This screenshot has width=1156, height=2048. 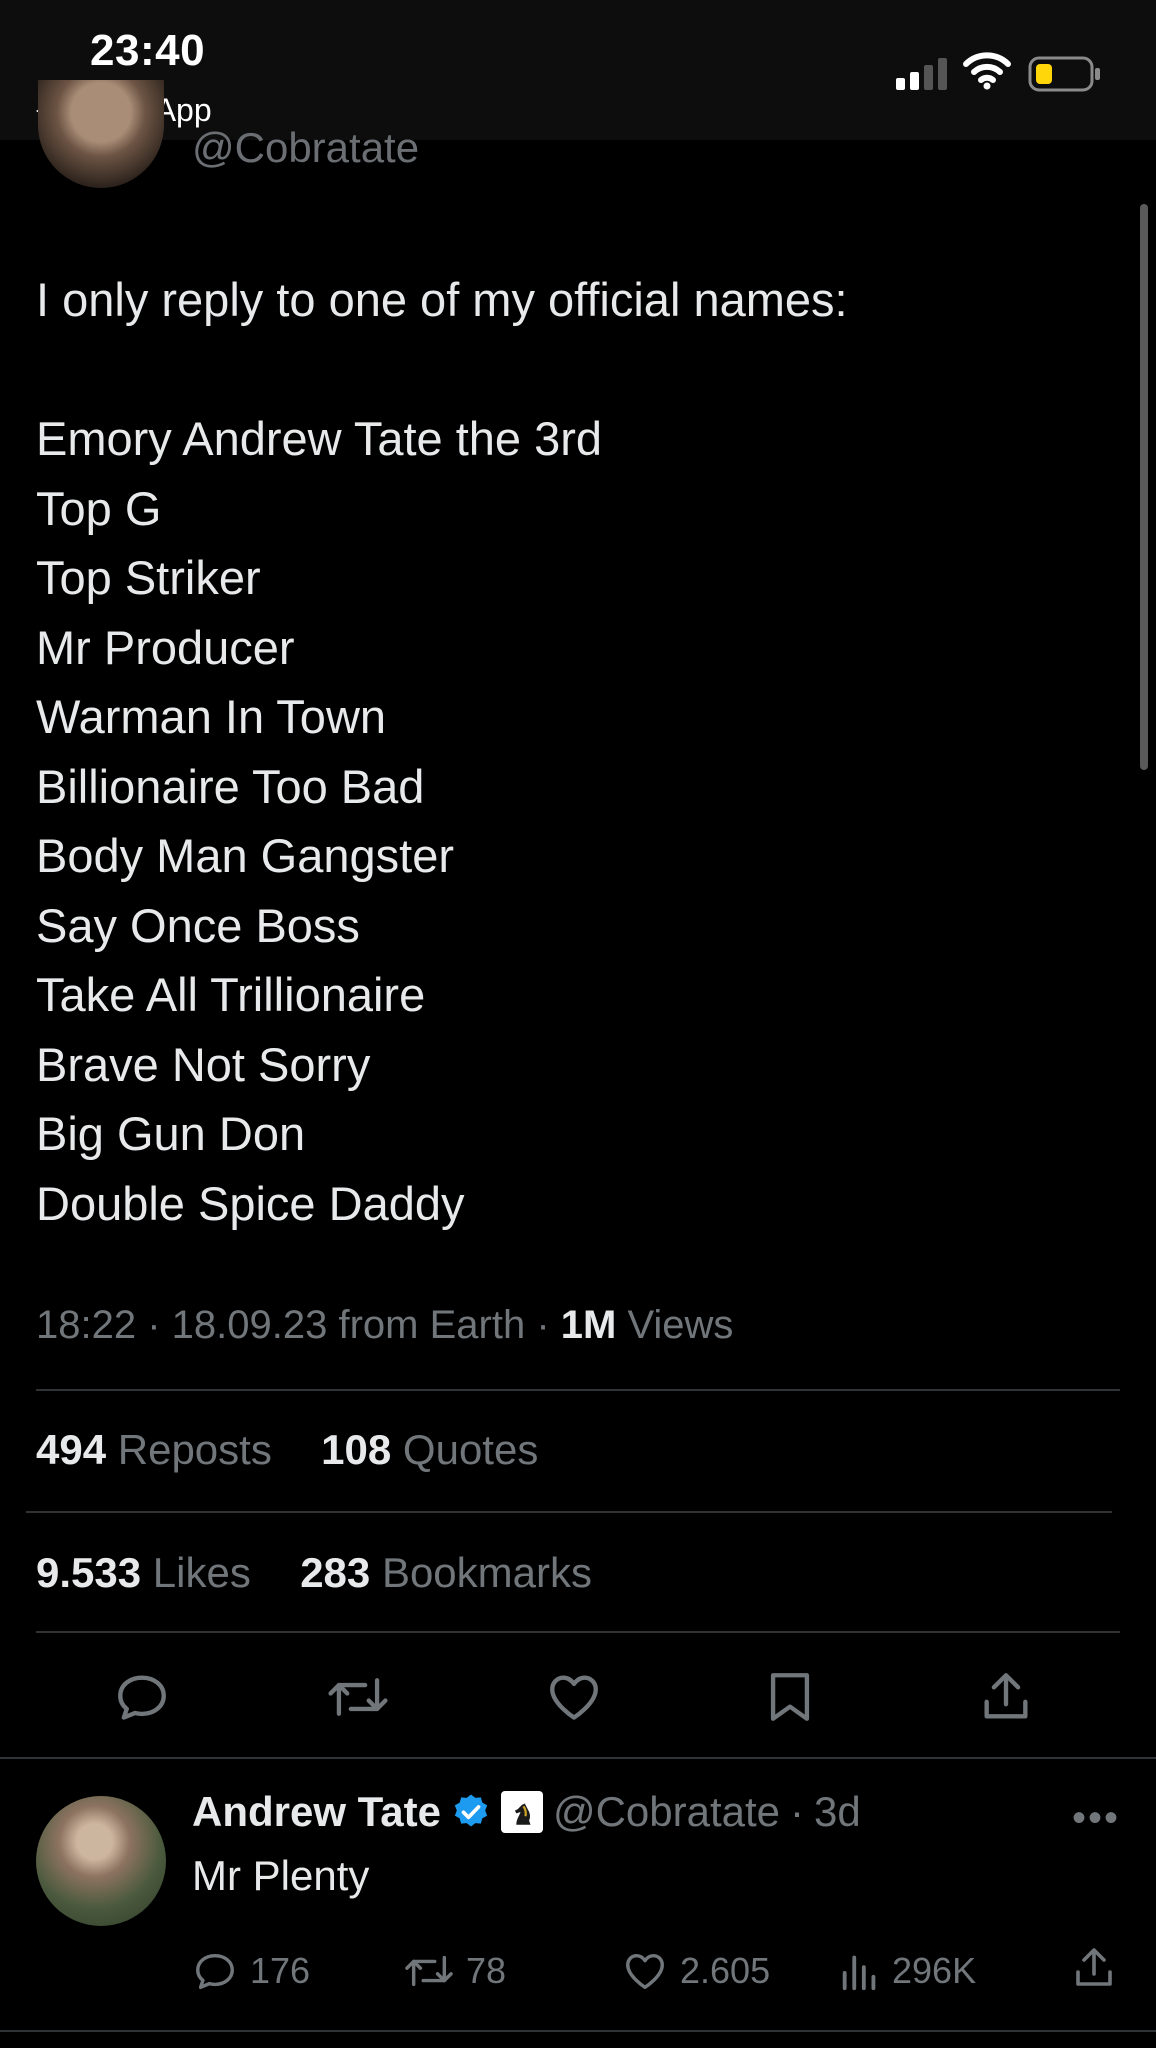 I want to click on name-item: Double Spice Daddy, so click(x=250, y=1203).